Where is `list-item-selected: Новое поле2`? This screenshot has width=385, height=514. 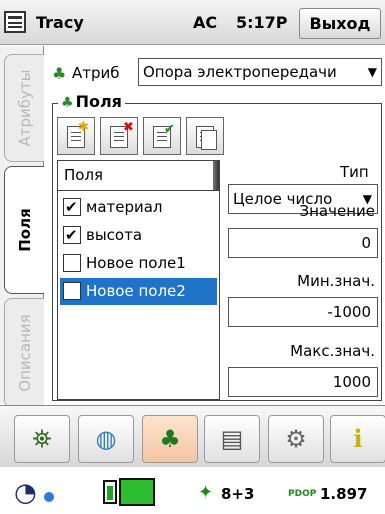
list-item-selected: Новое поле2 is located at coordinates (138, 291).